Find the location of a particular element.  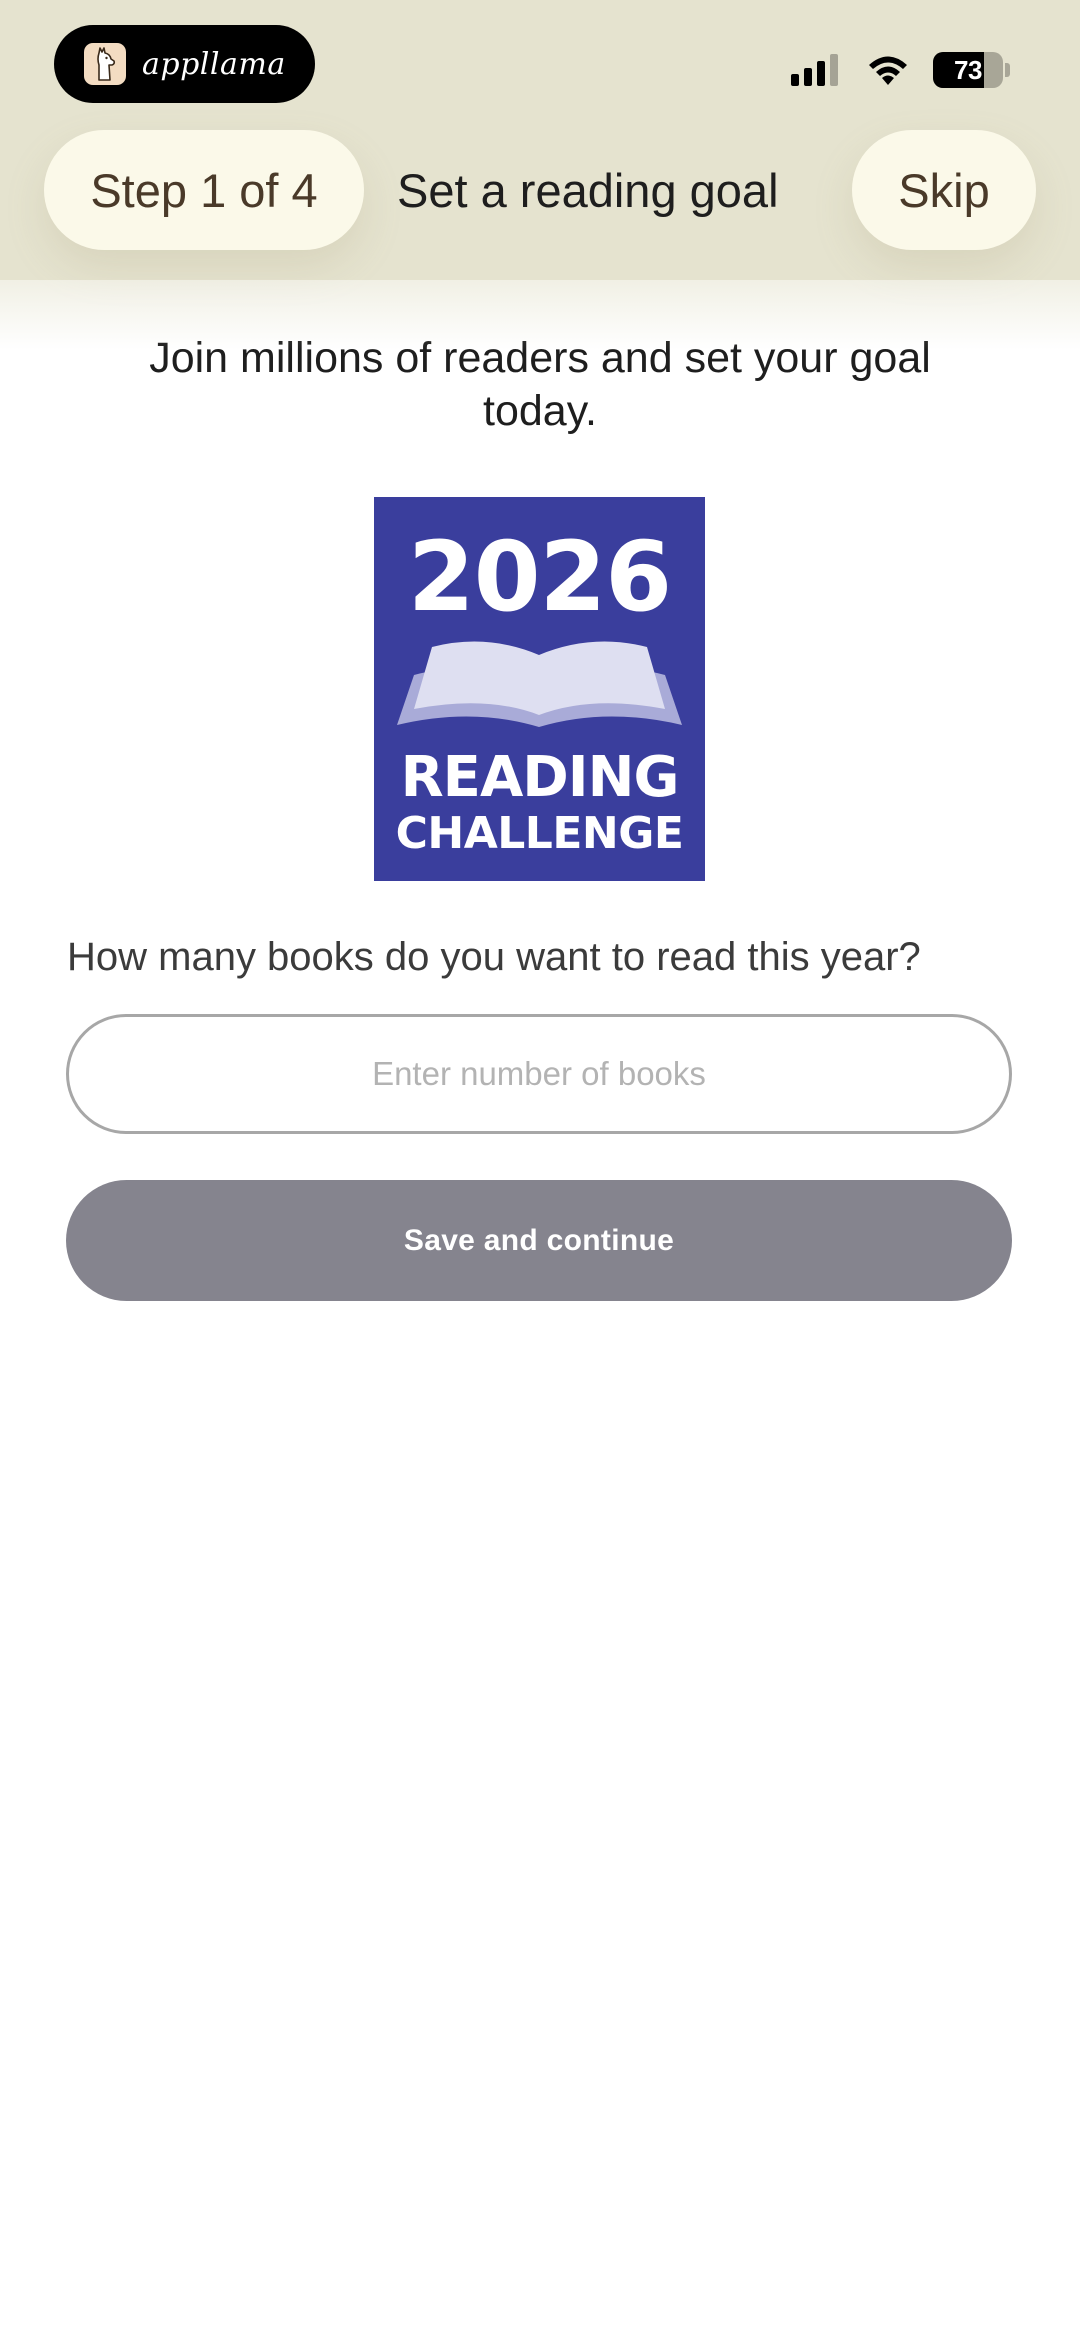

badge-line-challenge: CHALLENGE is located at coordinates (539, 833).